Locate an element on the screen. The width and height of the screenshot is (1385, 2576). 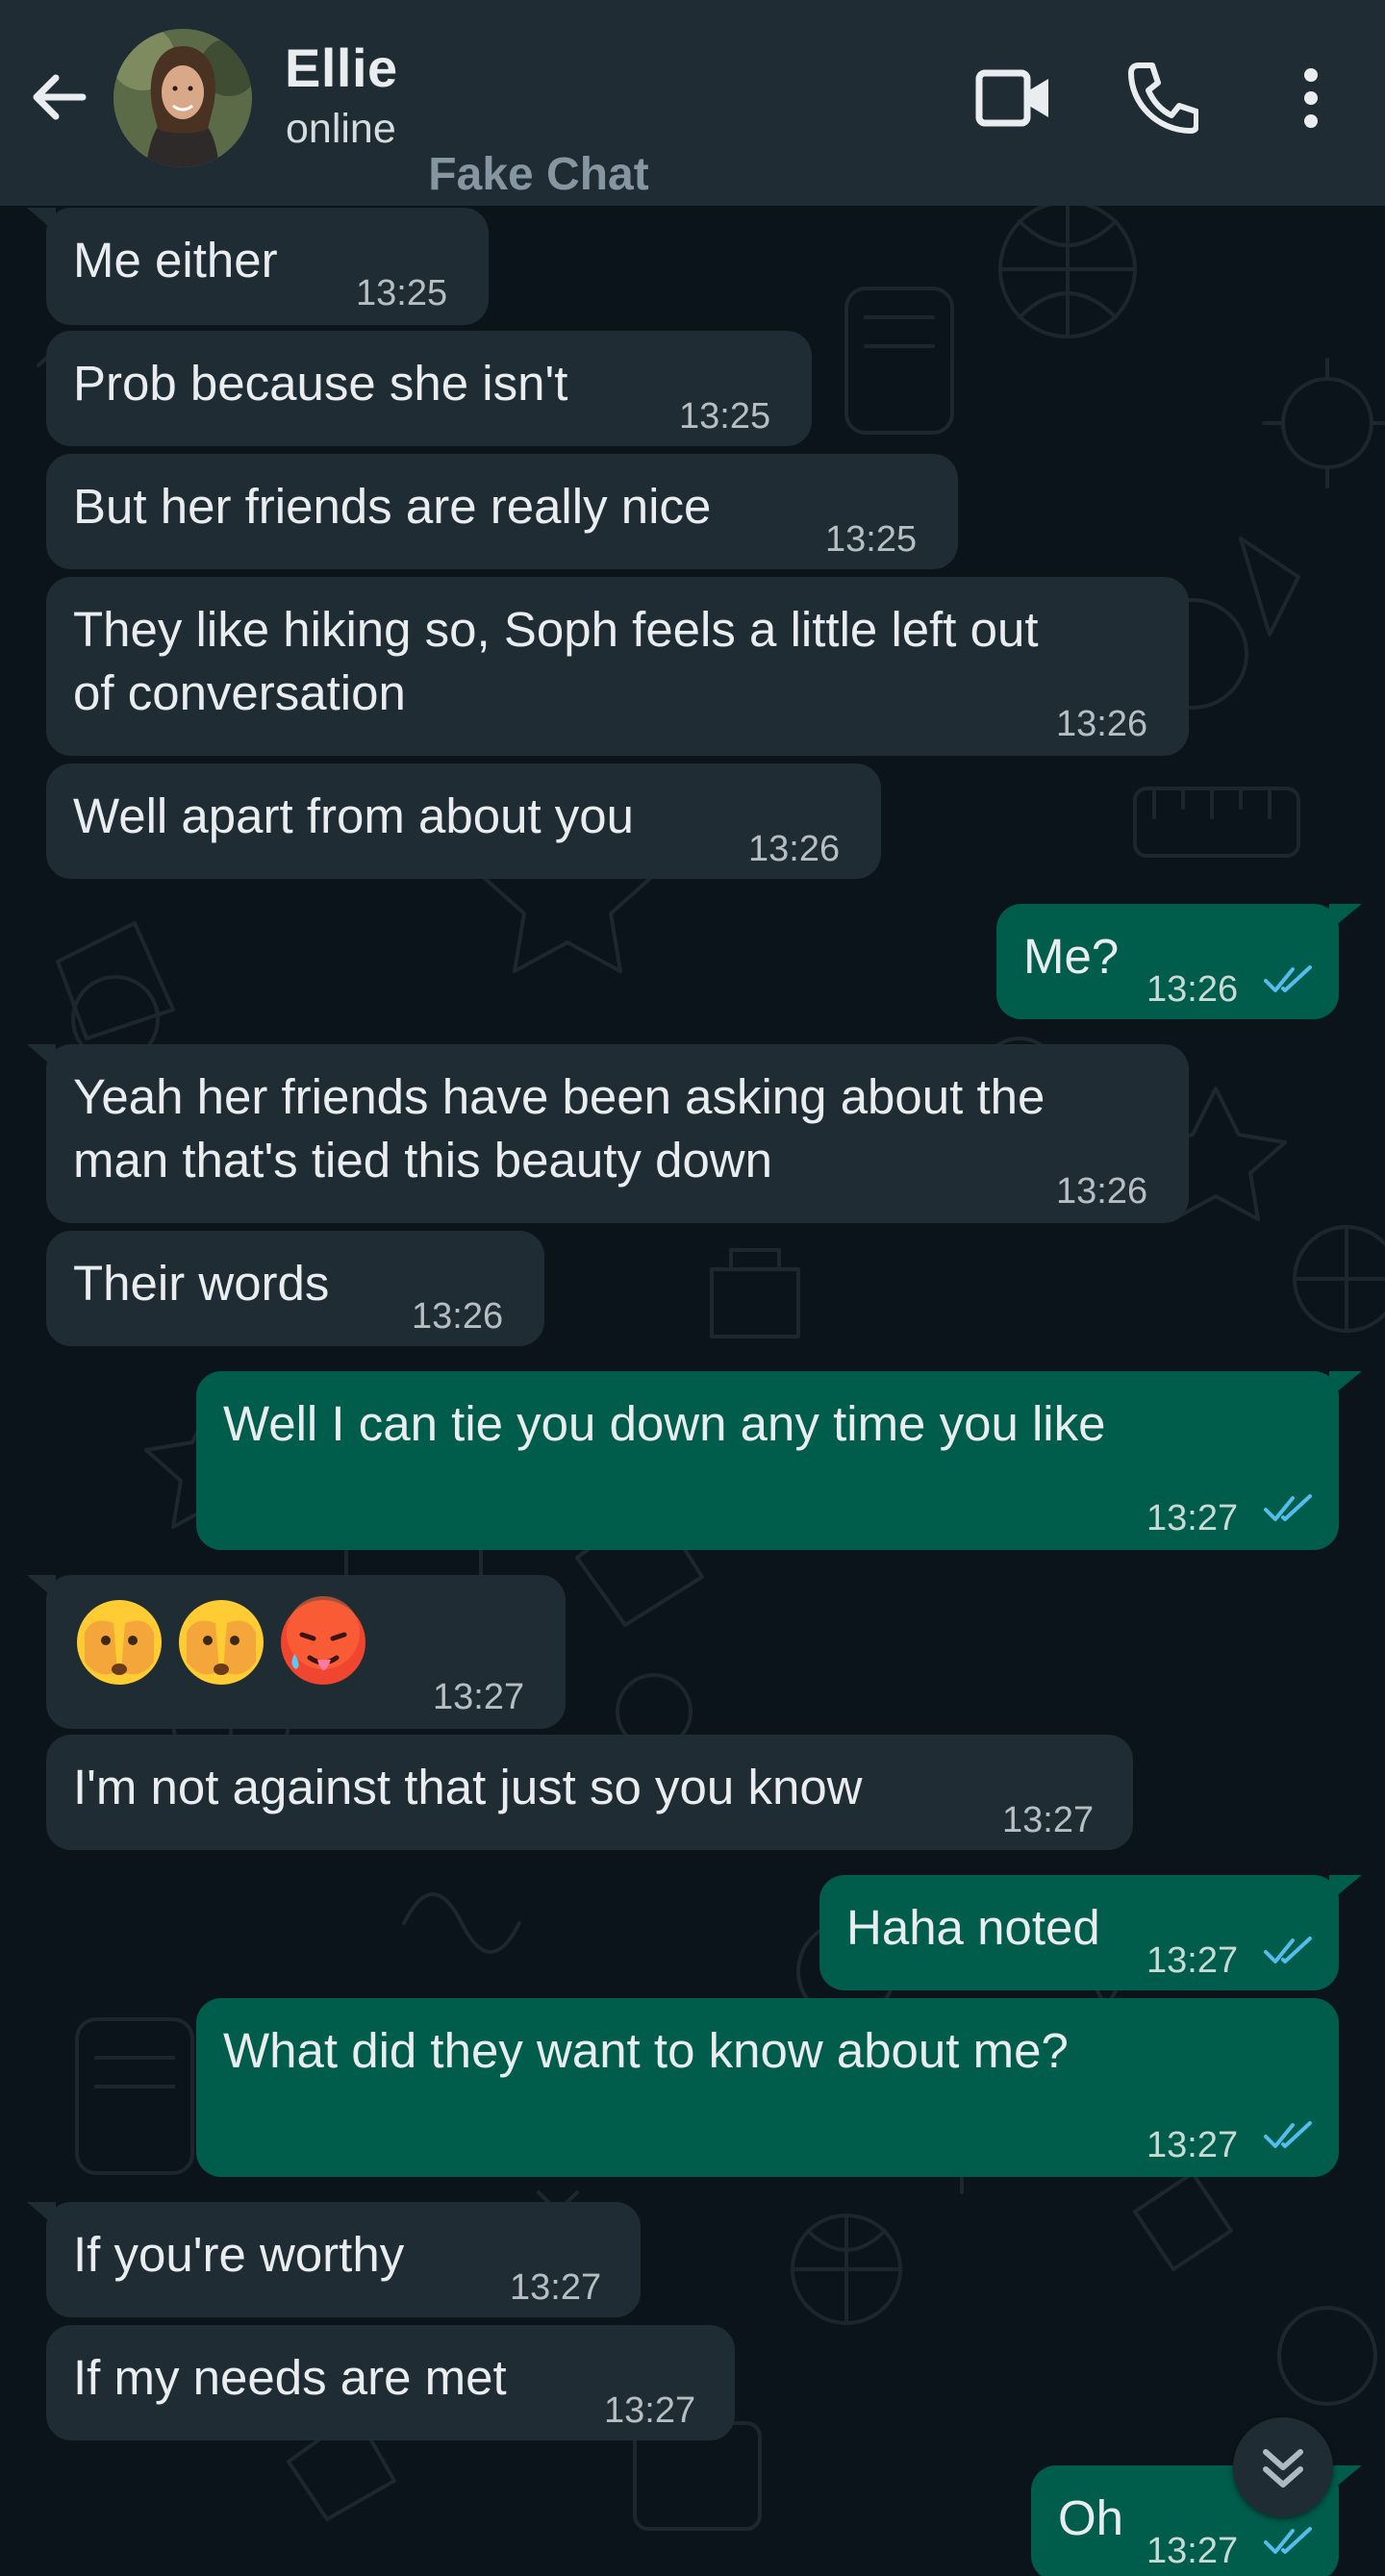
contact-status: online is located at coordinates (341, 129).